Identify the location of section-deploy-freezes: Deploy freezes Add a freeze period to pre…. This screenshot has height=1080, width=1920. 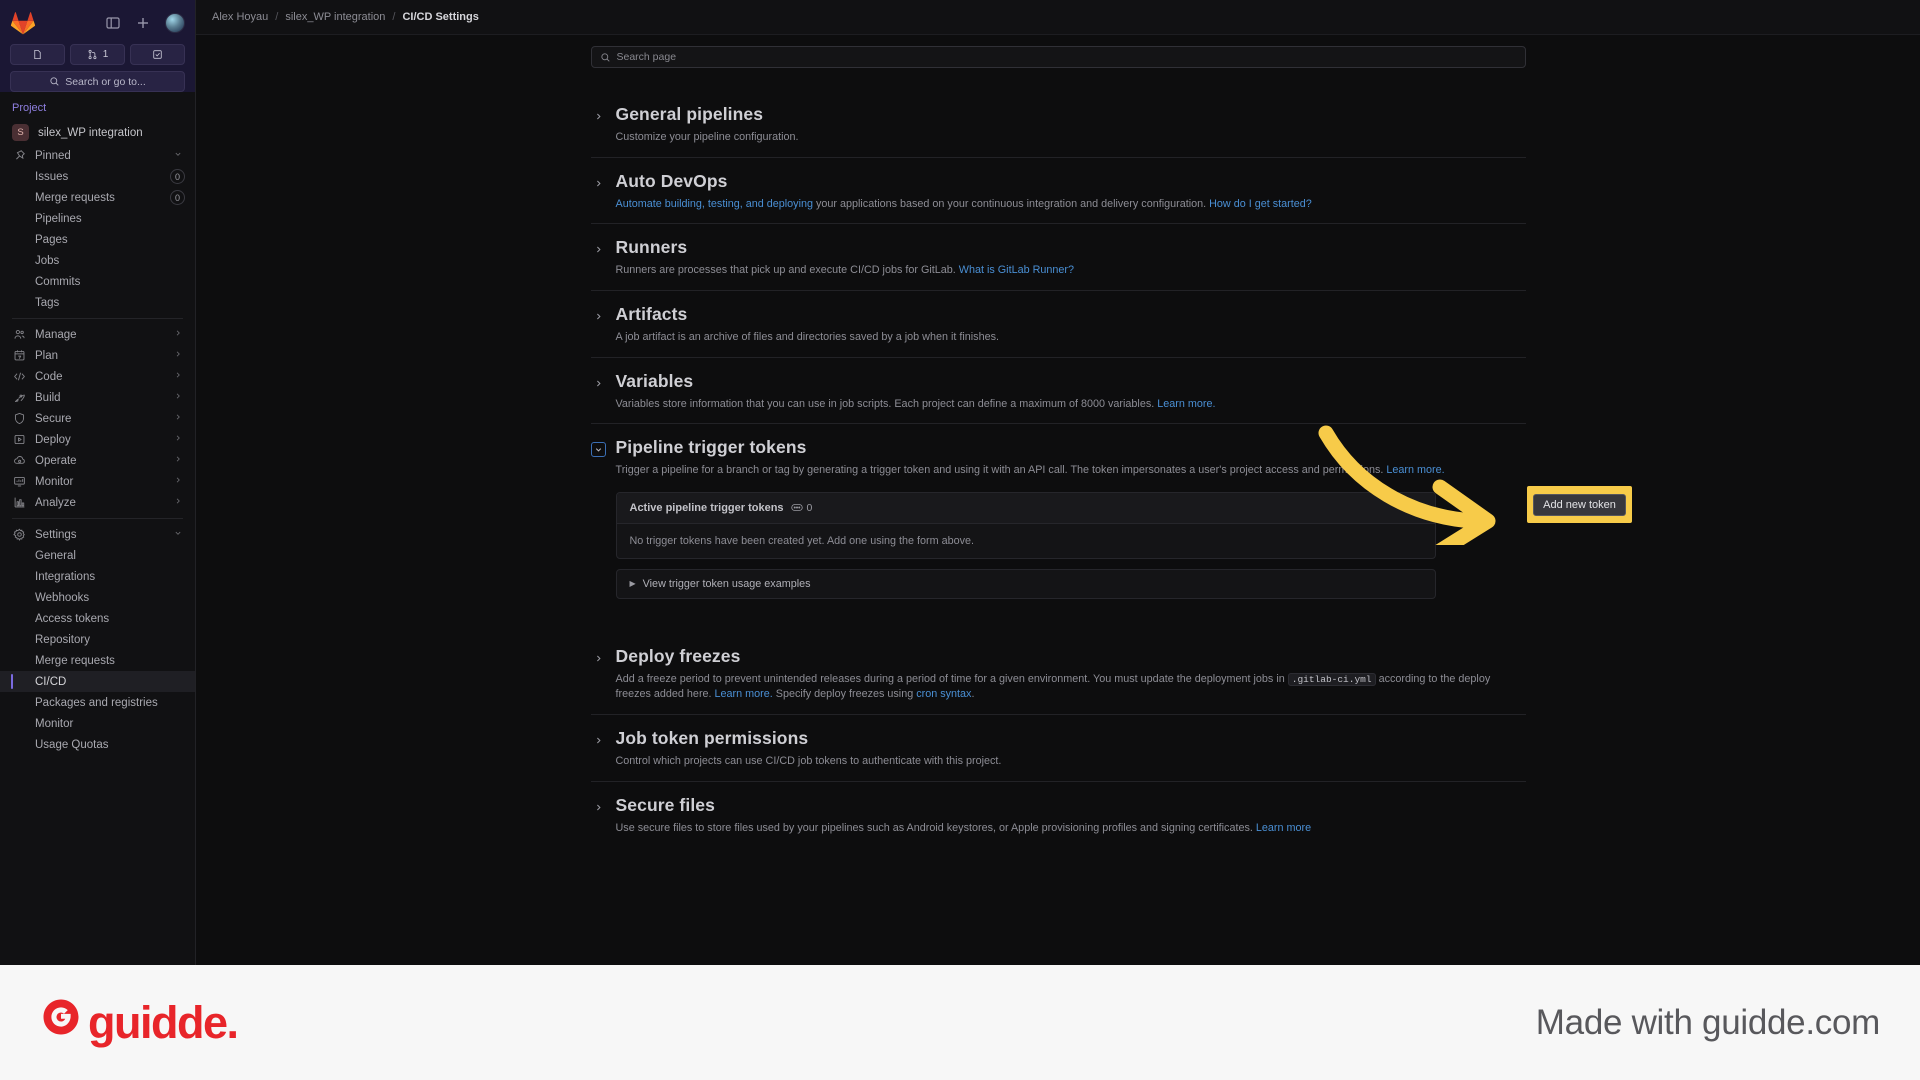
(1058, 673).